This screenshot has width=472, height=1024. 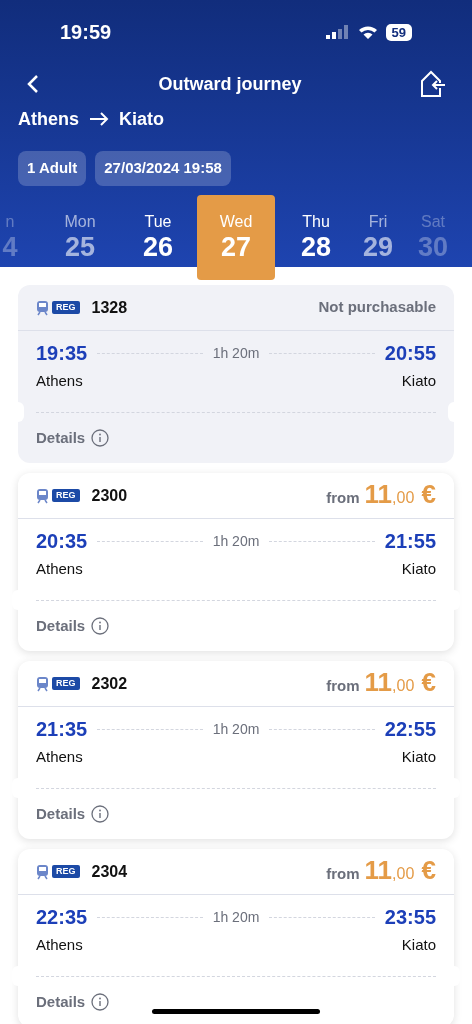 I want to click on date-tab: Thu 28, so click(x=316, y=237).